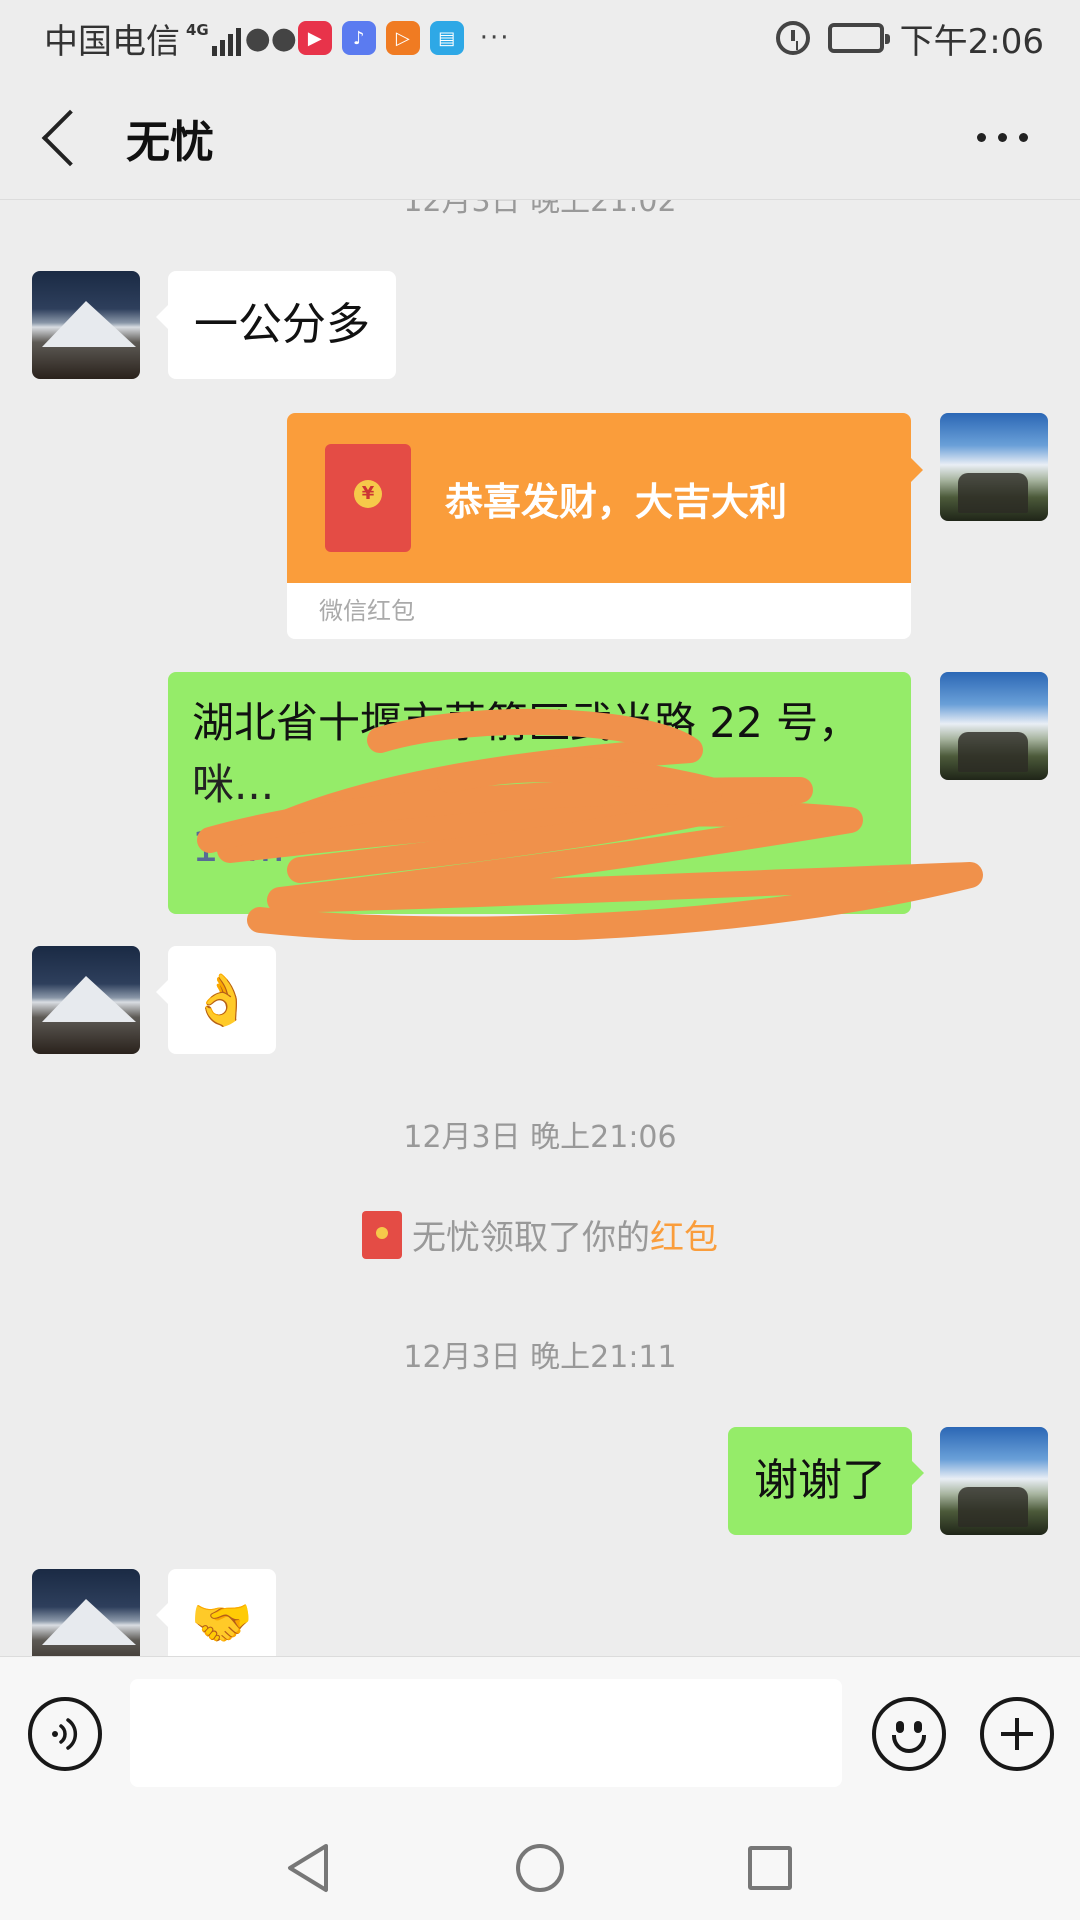 Image resolution: width=1080 pixels, height=1920 pixels. I want to click on system-message-text: 无忧领取了你的, so click(531, 1238).